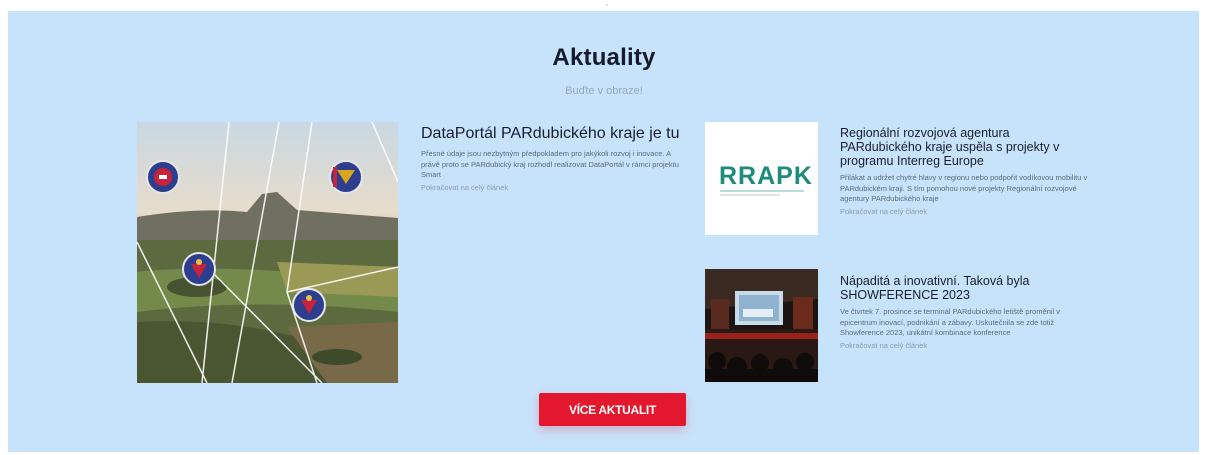 The height and width of the screenshot is (455, 1208). I want to click on main-article-more-link: Pokračovat na celý článek, so click(552, 188).